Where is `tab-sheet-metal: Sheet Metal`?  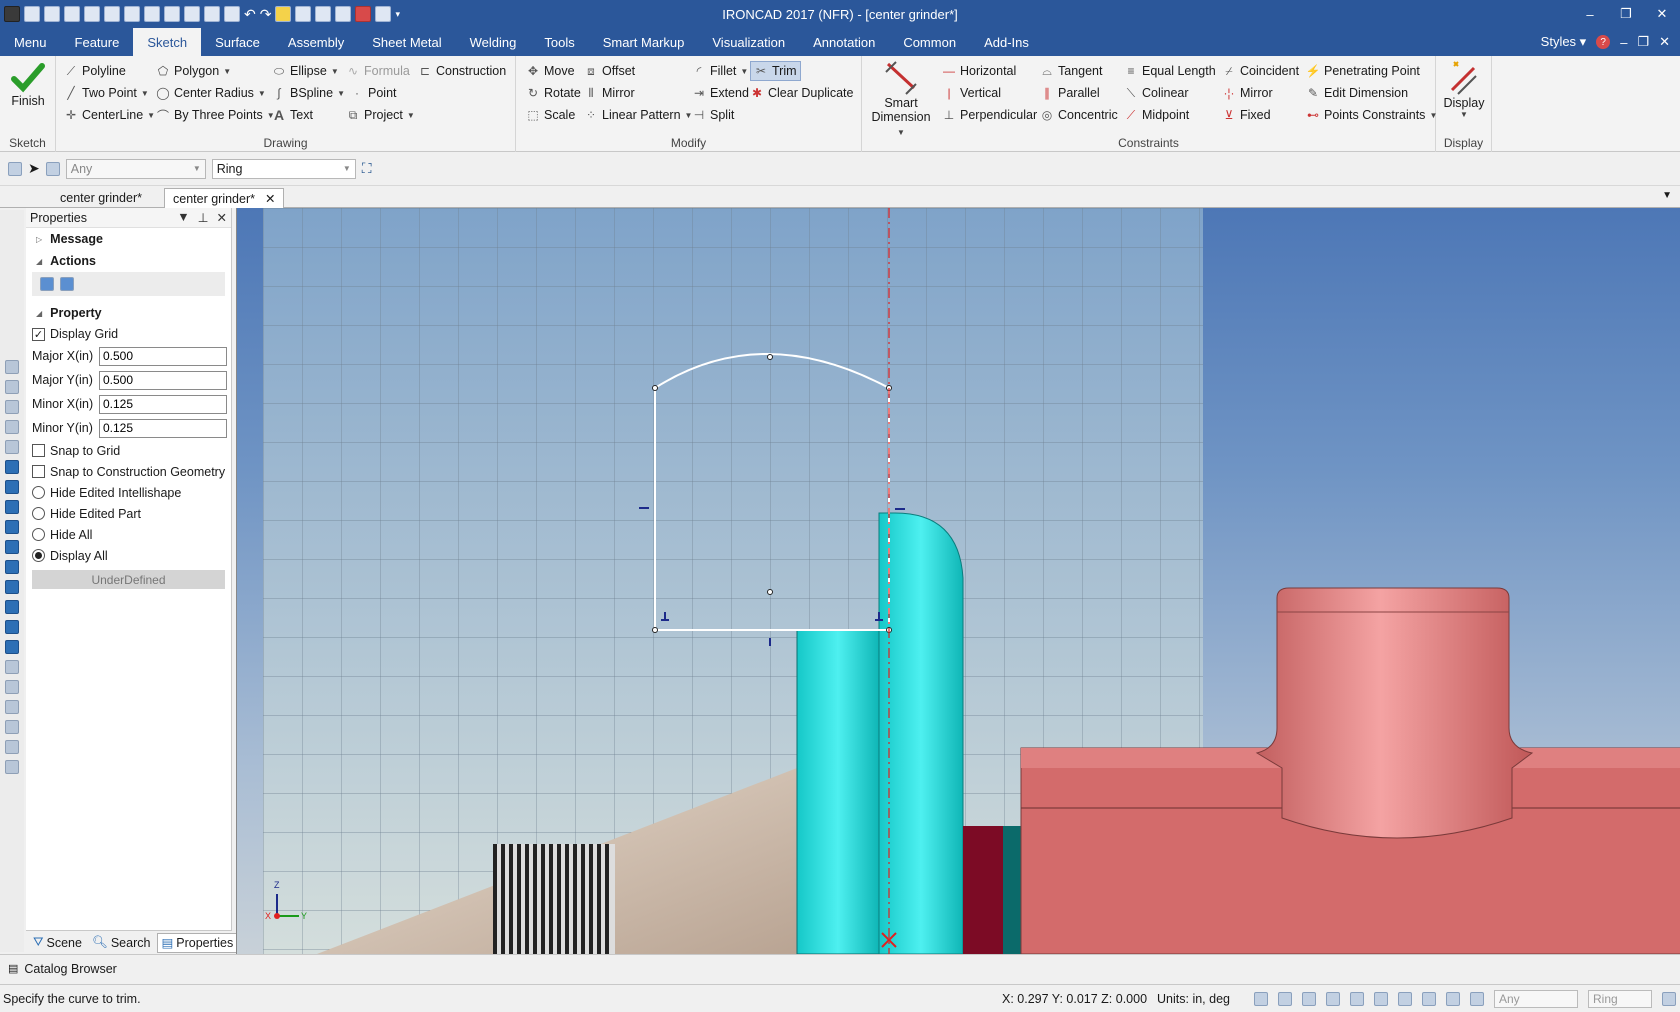
tab-sheet-metal: Sheet Metal is located at coordinates (406, 42).